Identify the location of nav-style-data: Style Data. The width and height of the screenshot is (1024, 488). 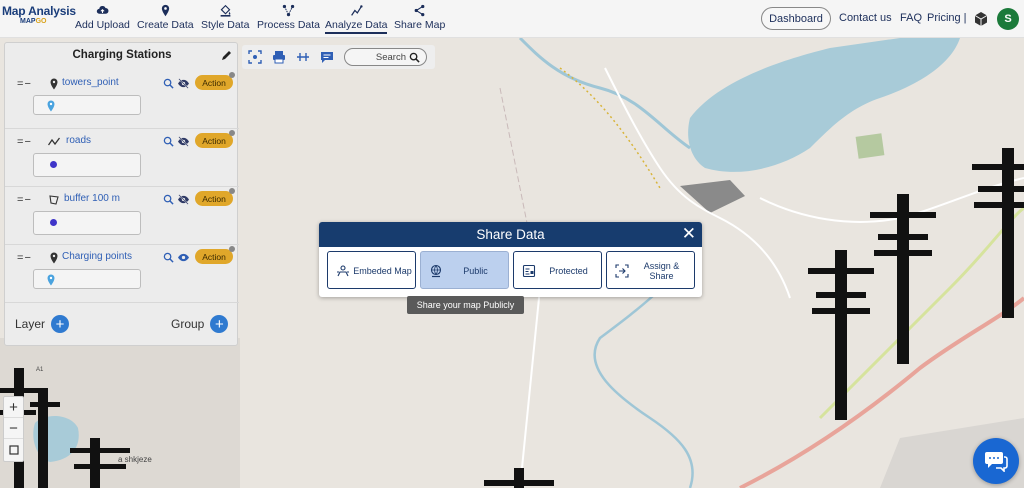
(225, 17).